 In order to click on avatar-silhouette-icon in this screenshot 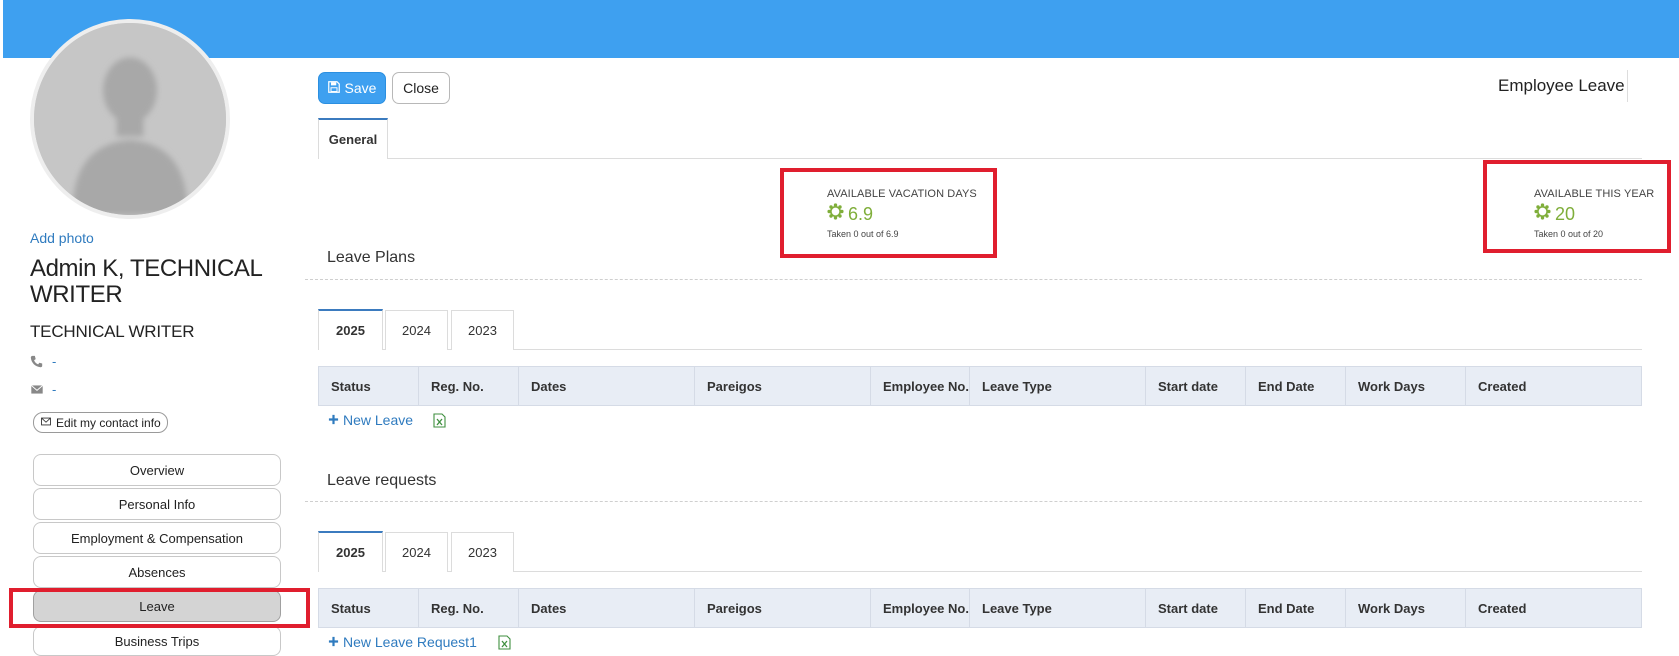, I will do `click(130, 119)`.